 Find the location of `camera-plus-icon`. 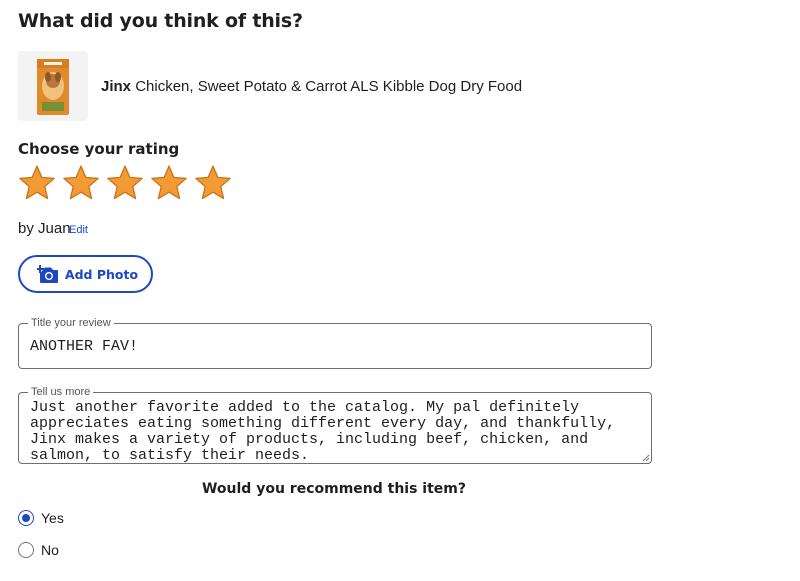

camera-plus-icon is located at coordinates (47, 274).